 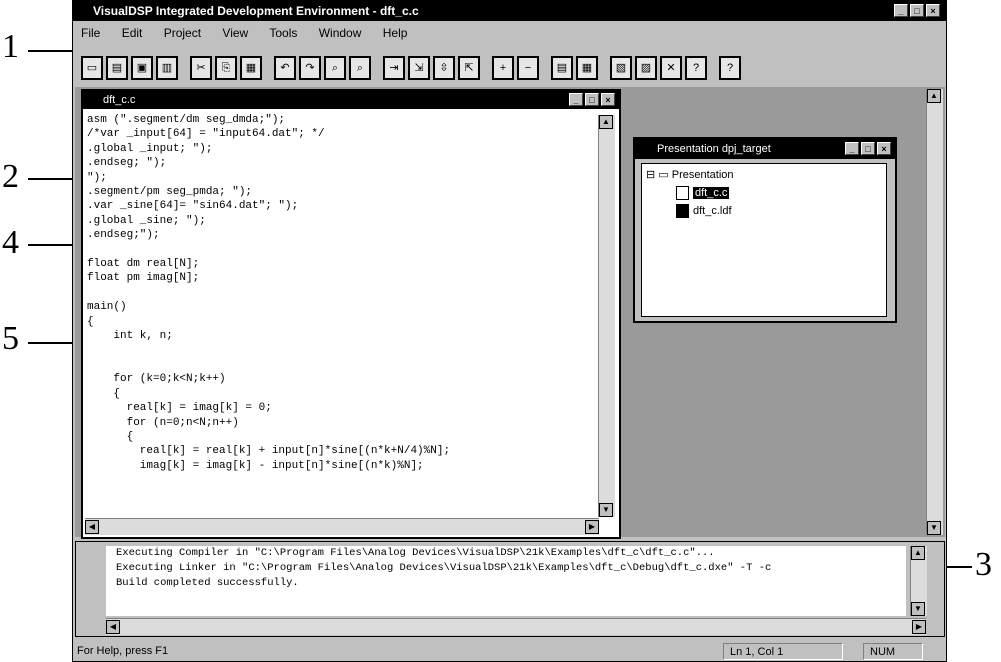 I want to click on code-line: .endseg; ");, so click(x=127, y=163).